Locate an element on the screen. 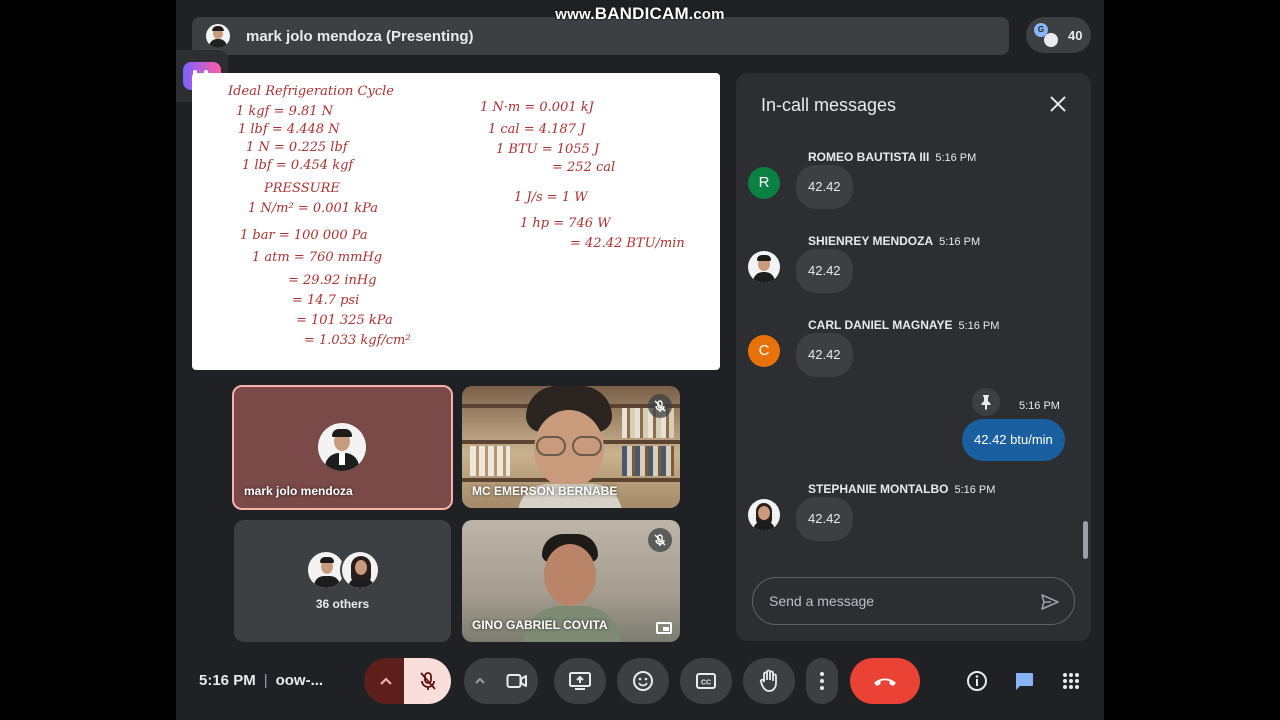 The image size is (1280, 720). hand-icon is located at coordinates (768, 680).